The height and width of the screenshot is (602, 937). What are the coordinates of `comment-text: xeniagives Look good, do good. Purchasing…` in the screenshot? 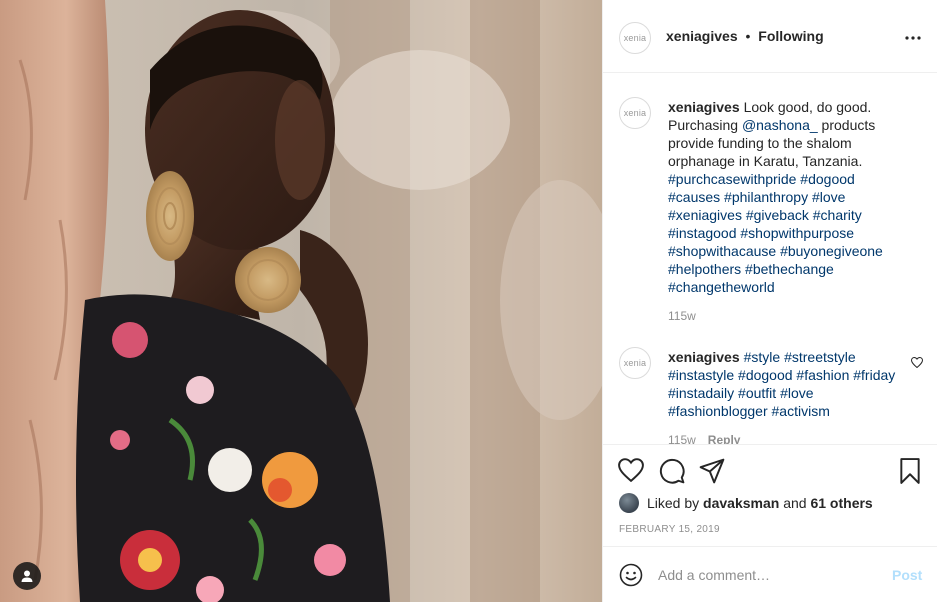 It's located at (788, 197).